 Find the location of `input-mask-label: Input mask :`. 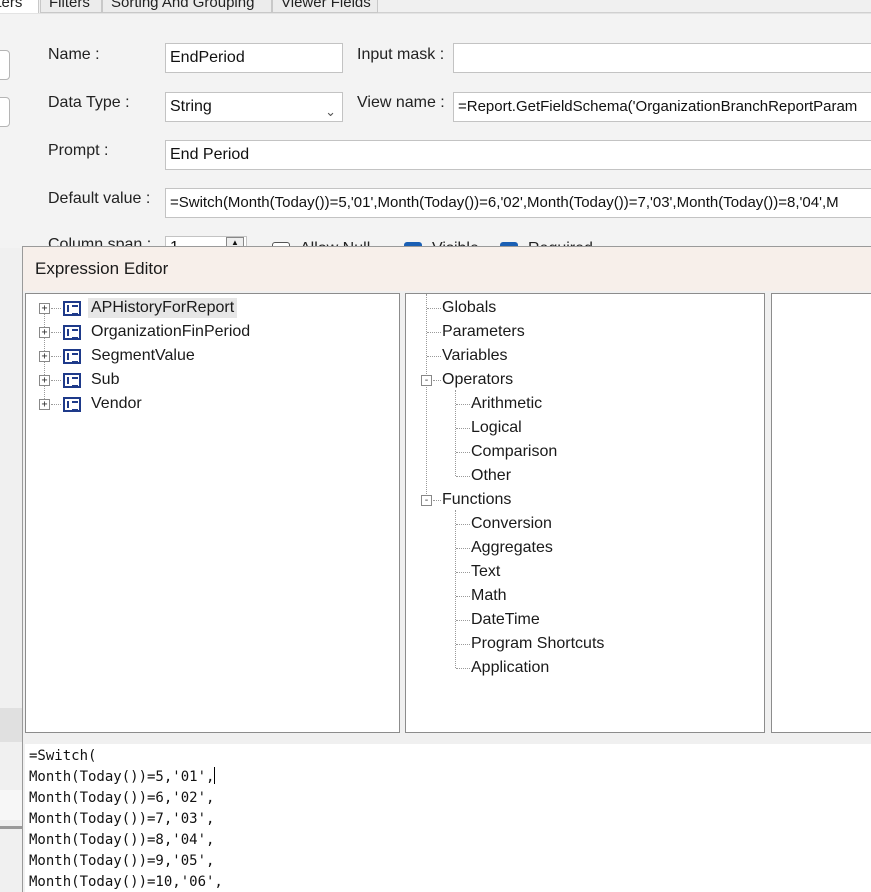

input-mask-label: Input mask : is located at coordinates (401, 54).